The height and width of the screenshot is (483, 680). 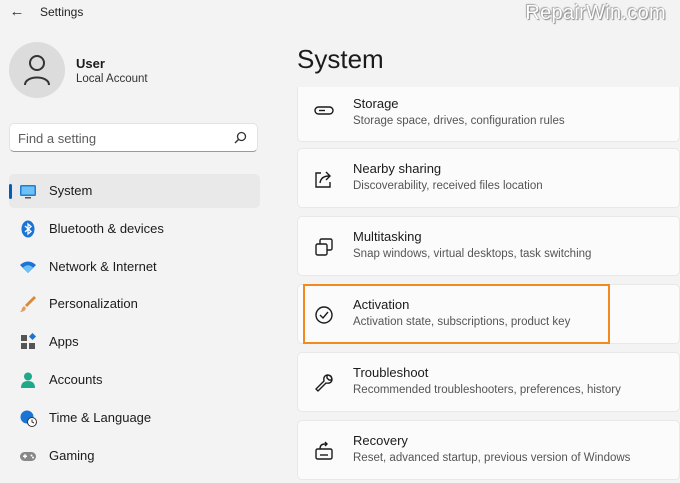 What do you see at coordinates (323, 179) in the screenshot?
I see `share-icon` at bounding box center [323, 179].